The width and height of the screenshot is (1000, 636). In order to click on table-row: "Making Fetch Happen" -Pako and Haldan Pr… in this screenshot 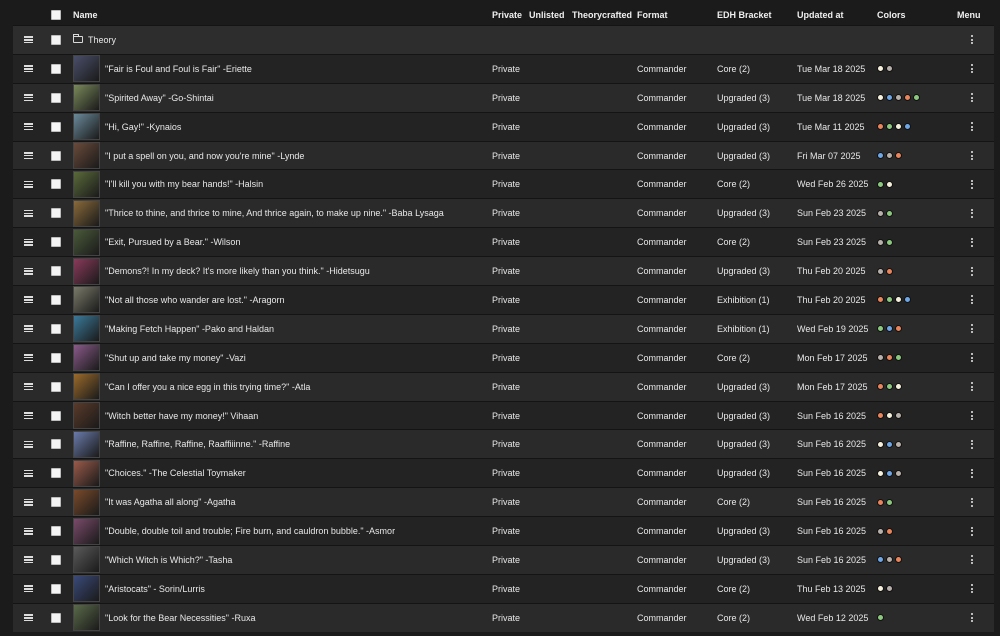, I will do `click(503, 328)`.